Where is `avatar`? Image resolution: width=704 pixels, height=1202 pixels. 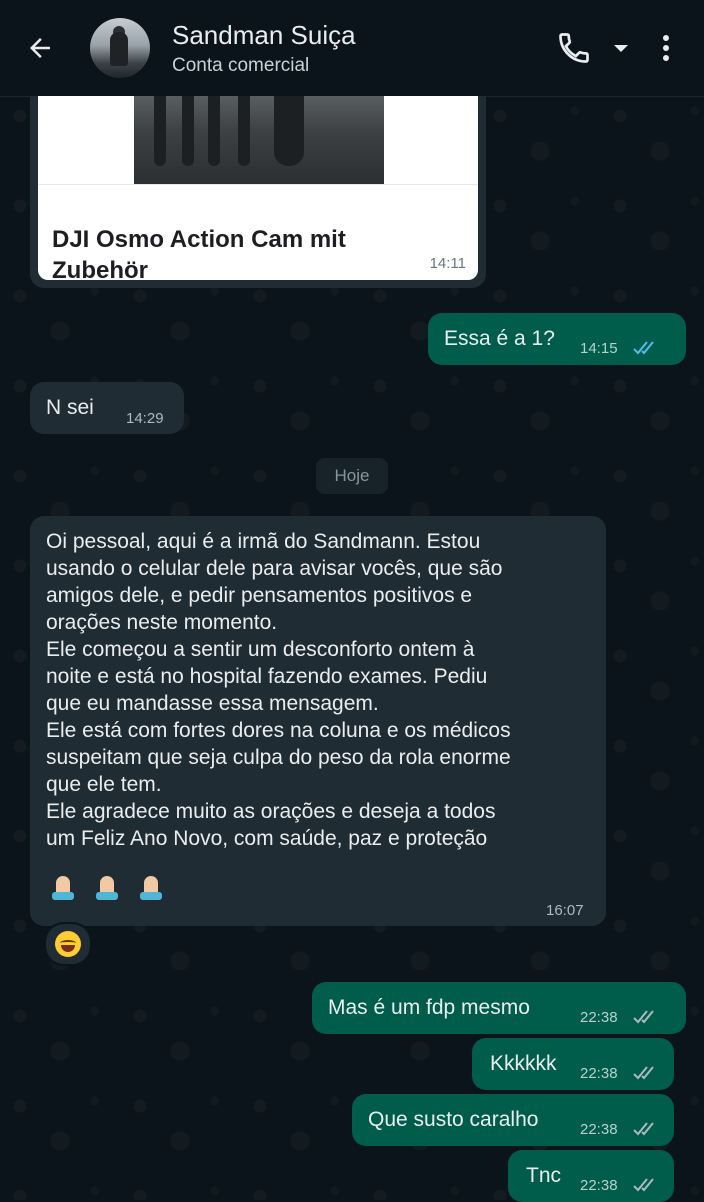 avatar is located at coordinates (120, 48).